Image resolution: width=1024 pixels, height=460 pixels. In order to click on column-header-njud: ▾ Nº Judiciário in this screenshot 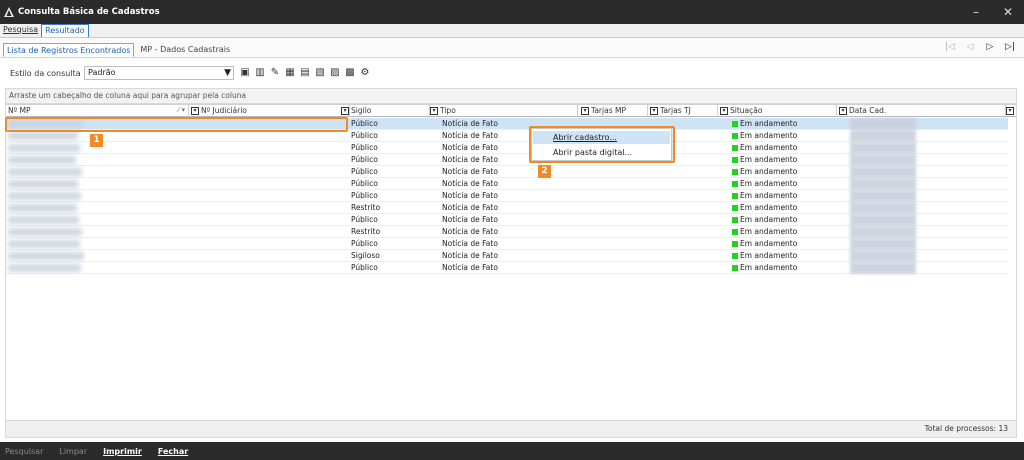, I will do `click(269, 111)`.